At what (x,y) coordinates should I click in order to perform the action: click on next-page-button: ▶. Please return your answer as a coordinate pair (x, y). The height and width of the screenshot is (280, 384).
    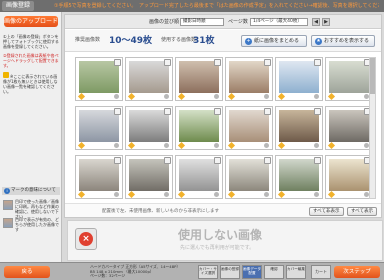
    Looking at the image, I should click on (326, 22).